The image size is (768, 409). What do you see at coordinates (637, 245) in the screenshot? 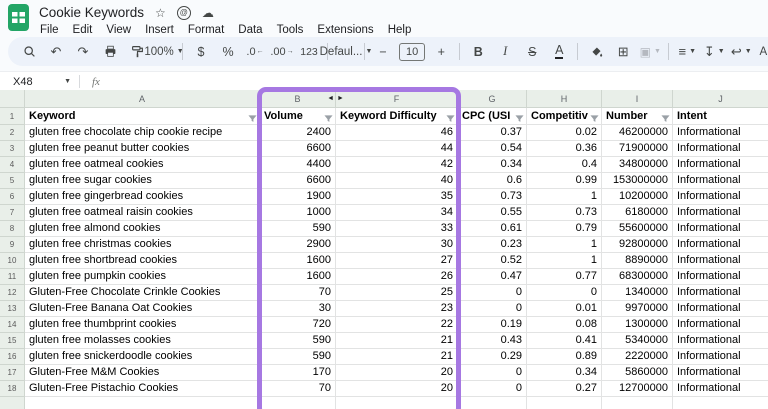
I see `cell-number: 92800000` at bounding box center [637, 245].